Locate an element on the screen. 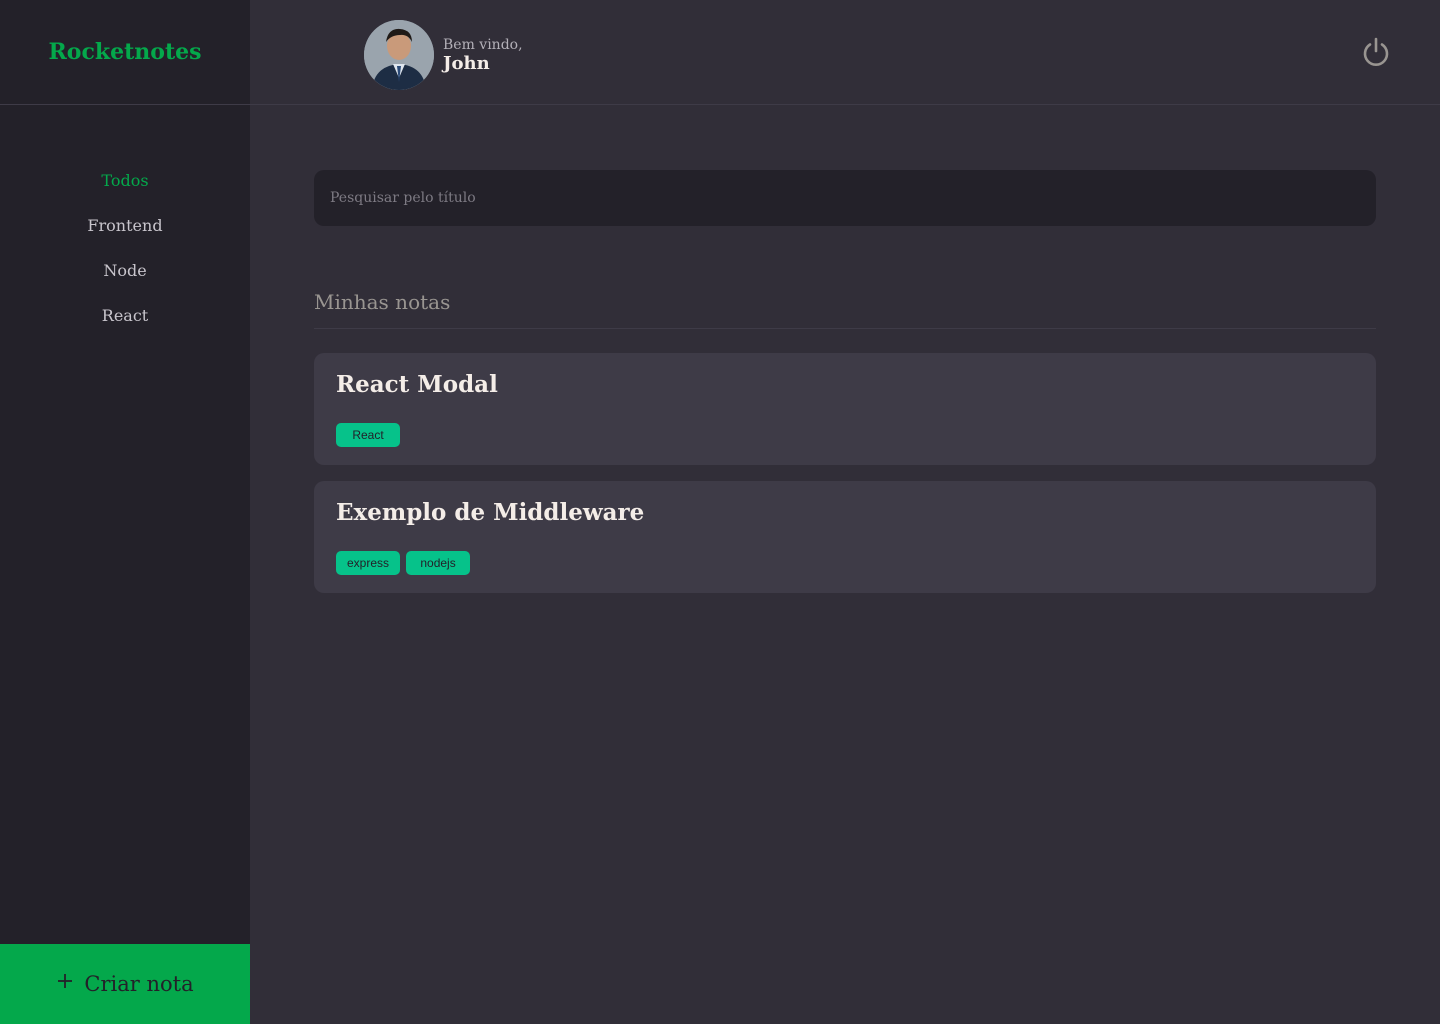 Image resolution: width=1440 pixels, height=1024 pixels. sidebar-item-todos: Todos is located at coordinates (125, 191).